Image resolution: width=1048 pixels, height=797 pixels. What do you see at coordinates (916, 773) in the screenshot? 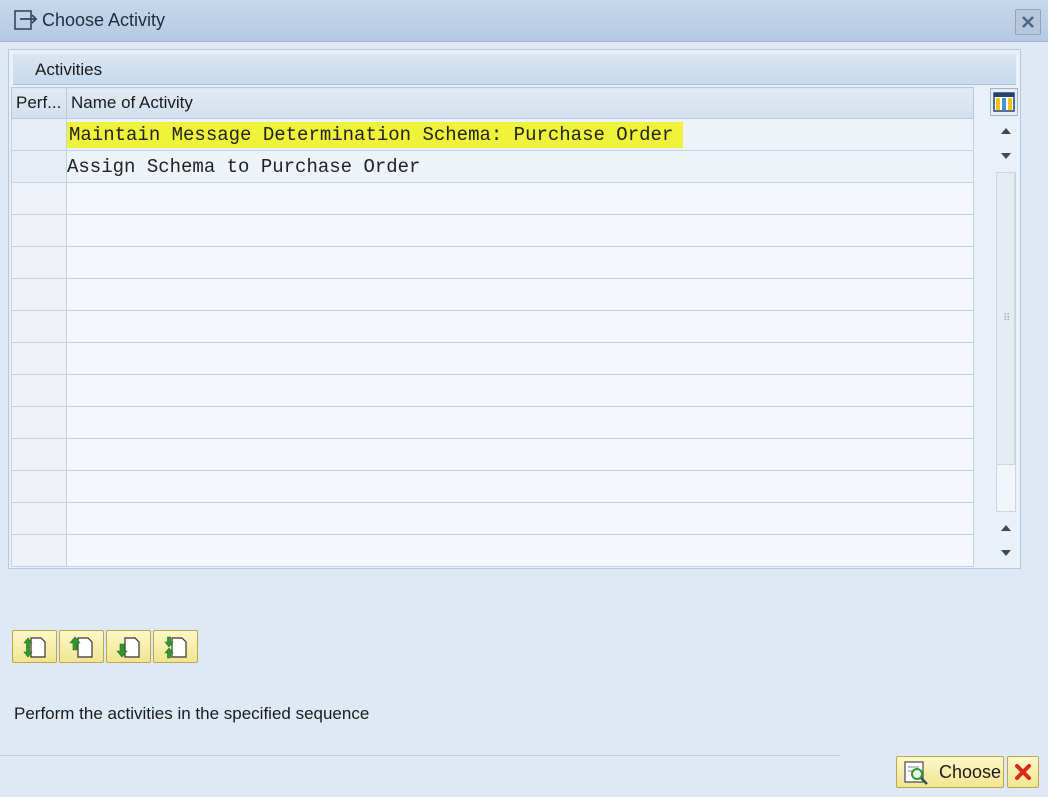
I see `choose-icon` at bounding box center [916, 773].